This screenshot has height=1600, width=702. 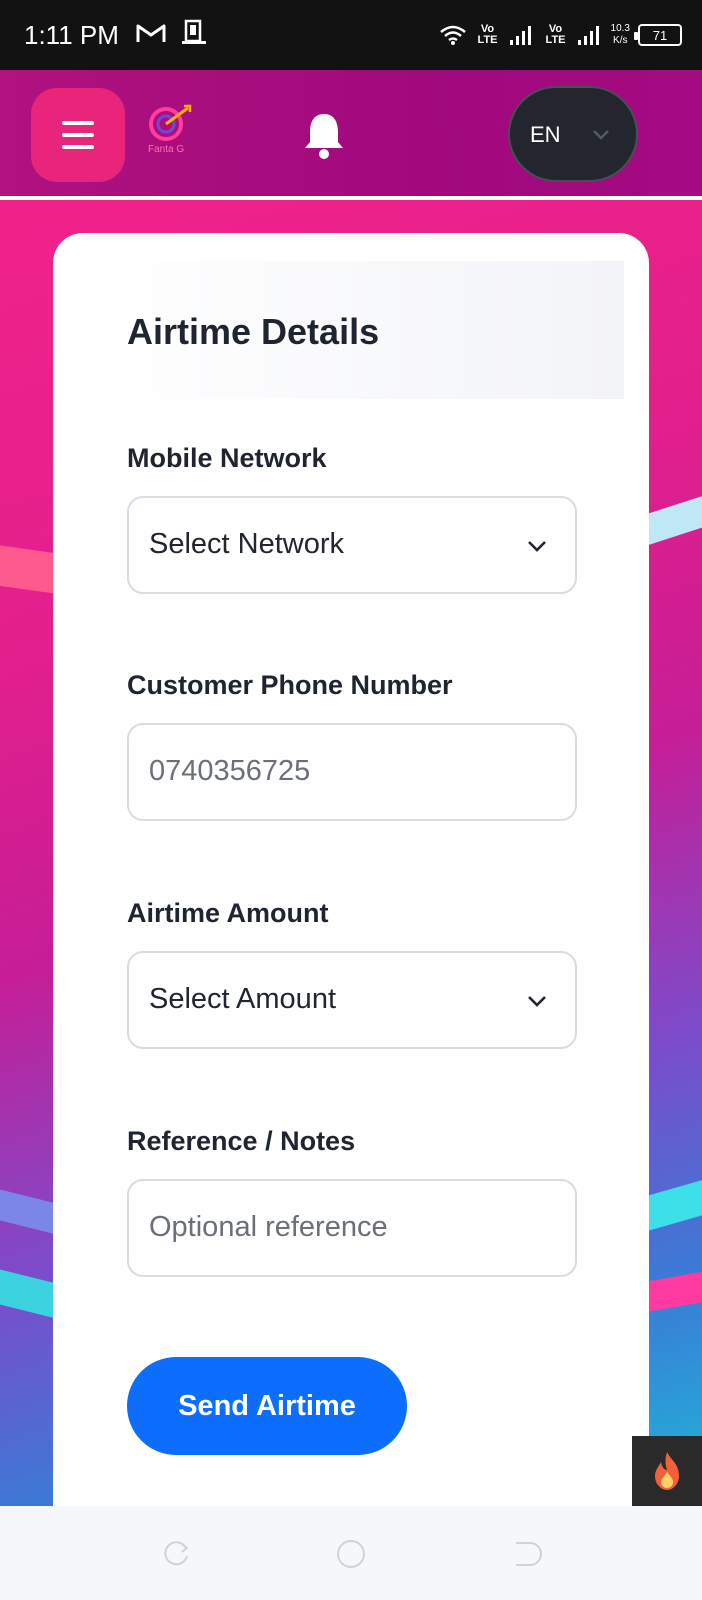 I want to click on network-label: Mobile Network, so click(x=227, y=458).